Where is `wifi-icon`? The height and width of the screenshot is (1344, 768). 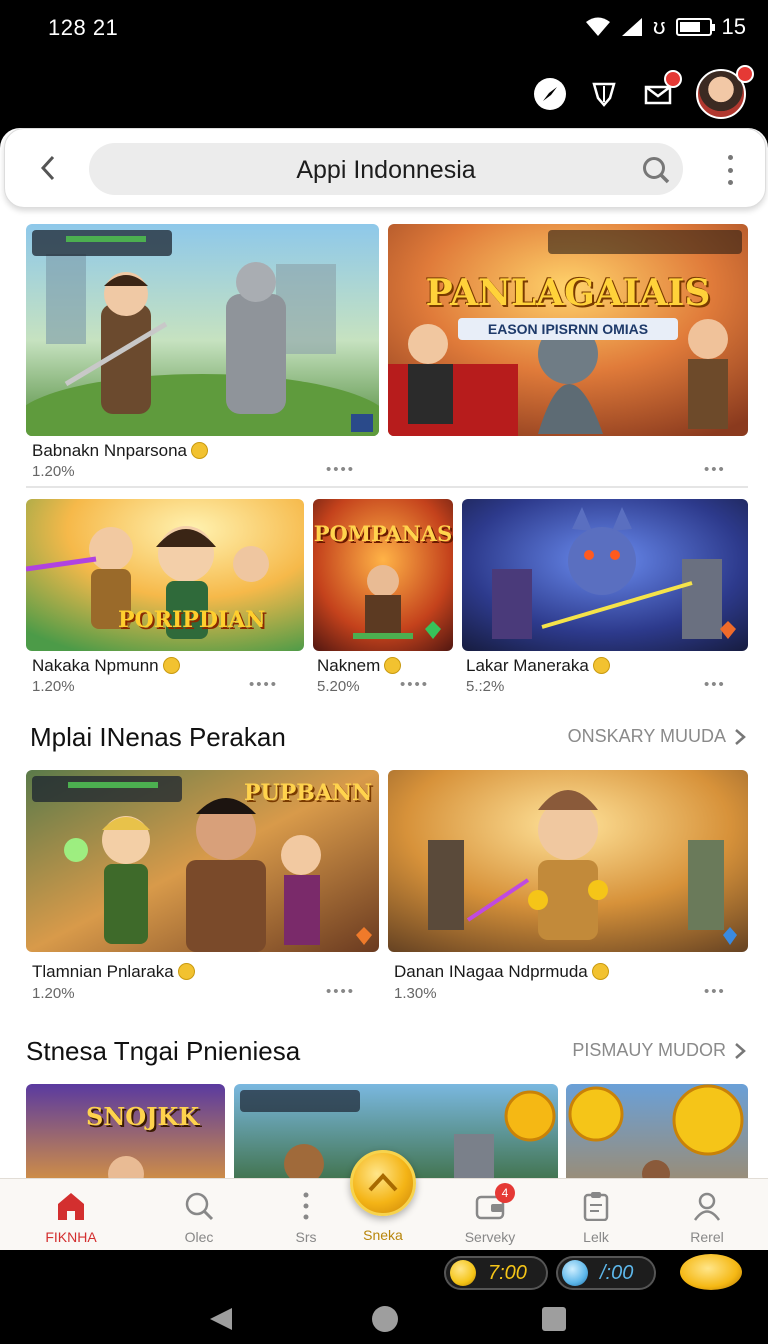
wifi-icon is located at coordinates (598, 26).